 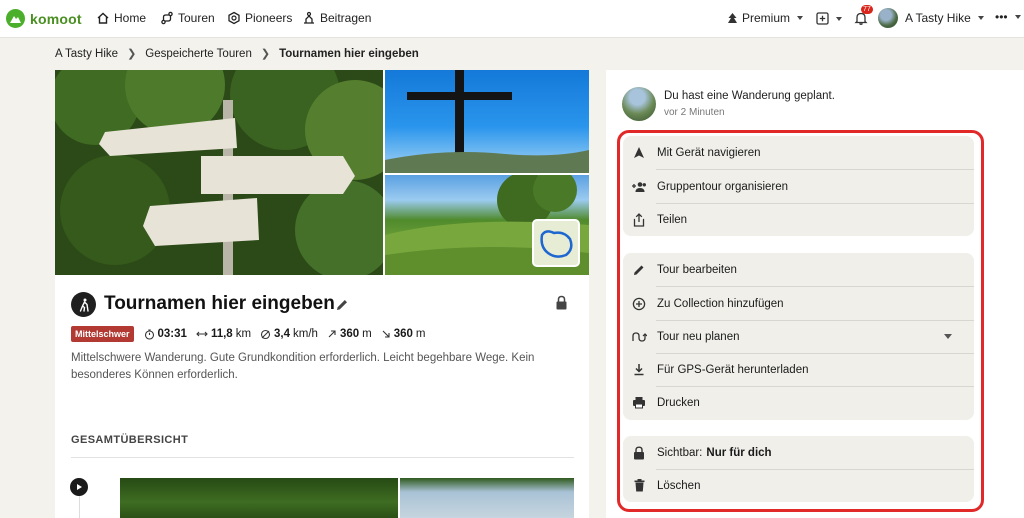 What do you see at coordinates (732, 18) in the screenshot?
I see `premium-icon` at bounding box center [732, 18].